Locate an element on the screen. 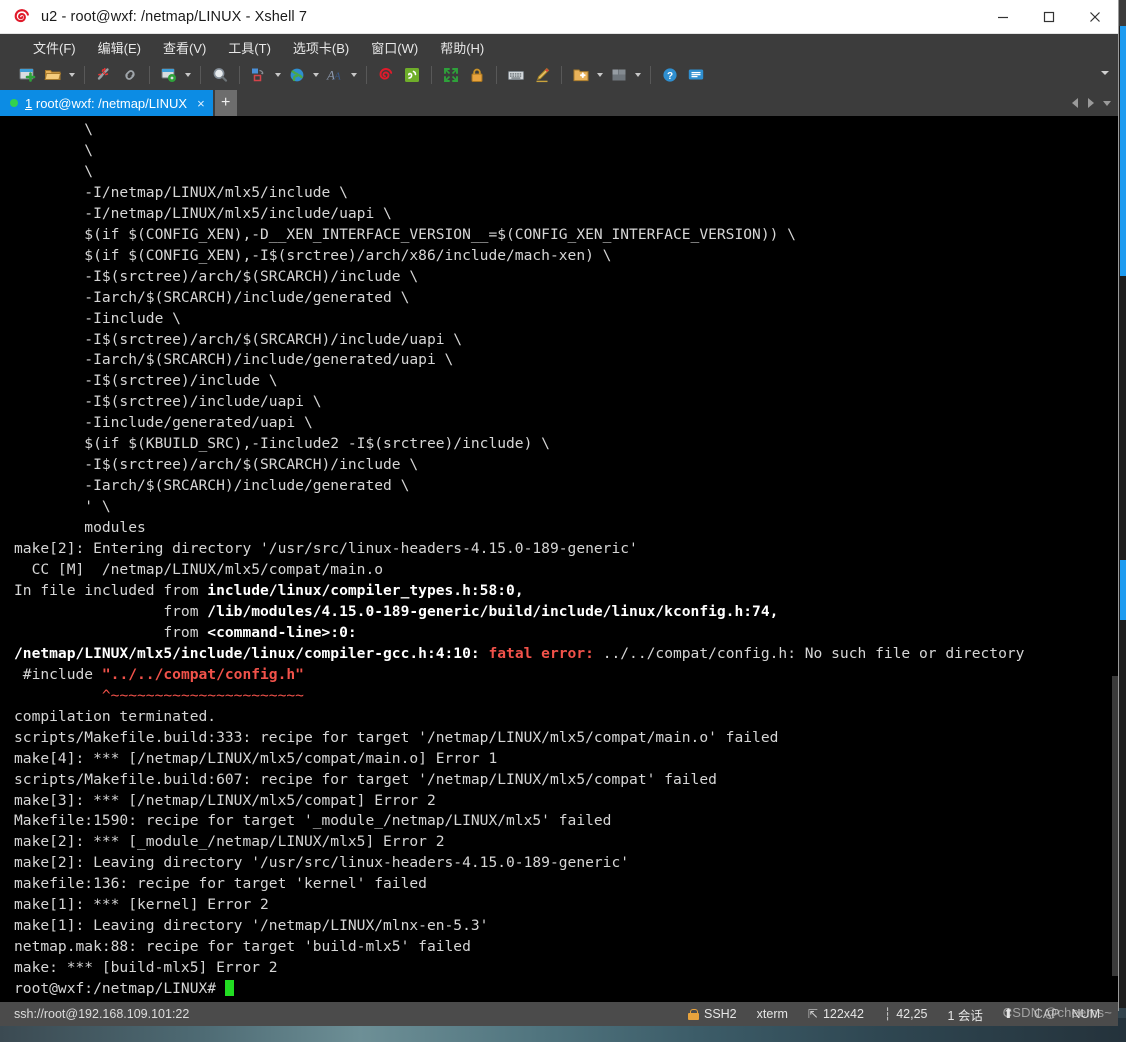 Image resolution: width=1126 pixels, height=1042 pixels. terminal-line: #include "../../compat/config.h" is located at coordinates (566, 675).